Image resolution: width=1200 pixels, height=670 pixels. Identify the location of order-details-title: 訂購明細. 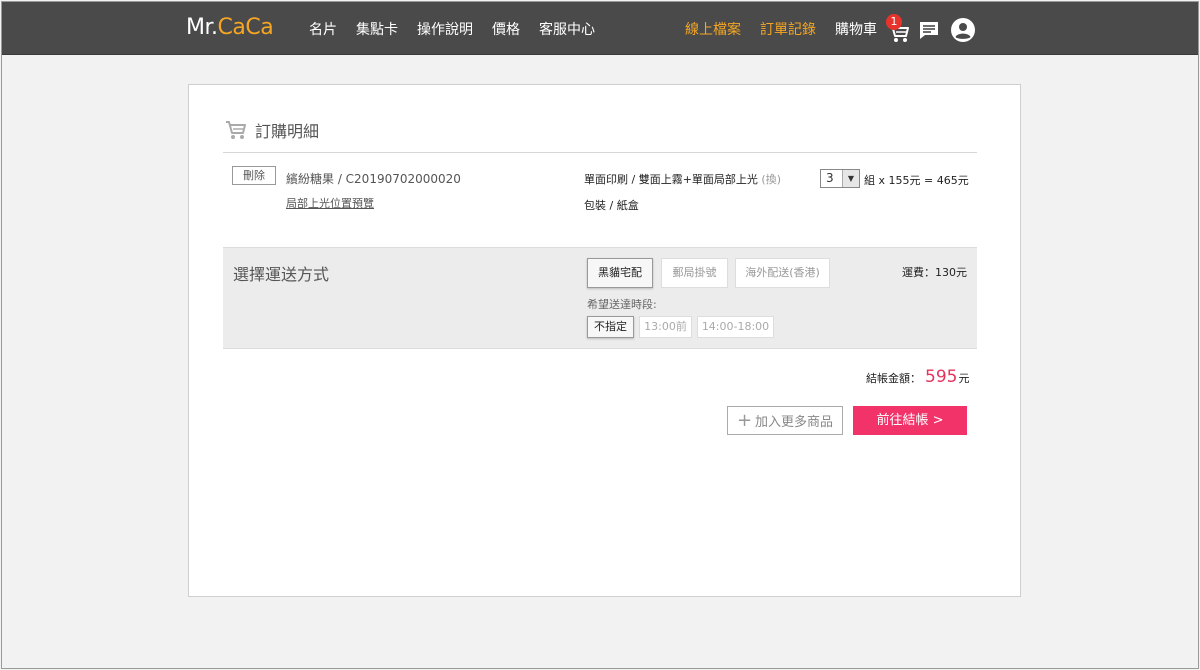
(287, 131).